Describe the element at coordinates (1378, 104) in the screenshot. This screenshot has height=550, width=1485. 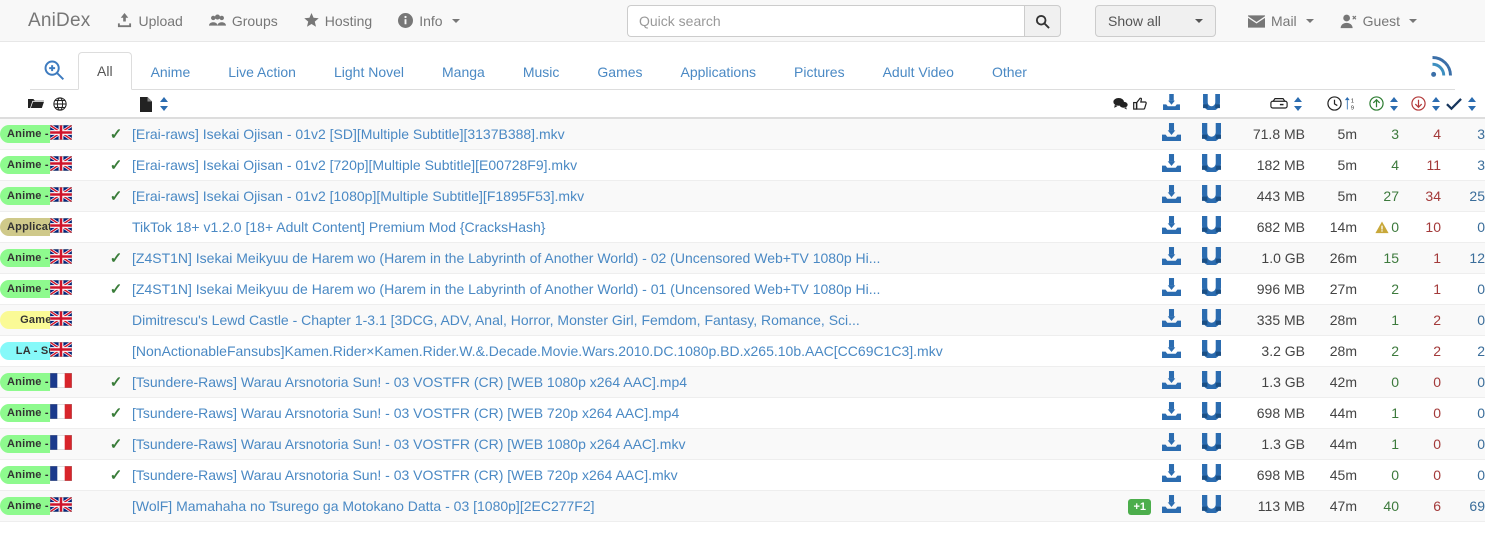
I see `header-seeders` at that location.